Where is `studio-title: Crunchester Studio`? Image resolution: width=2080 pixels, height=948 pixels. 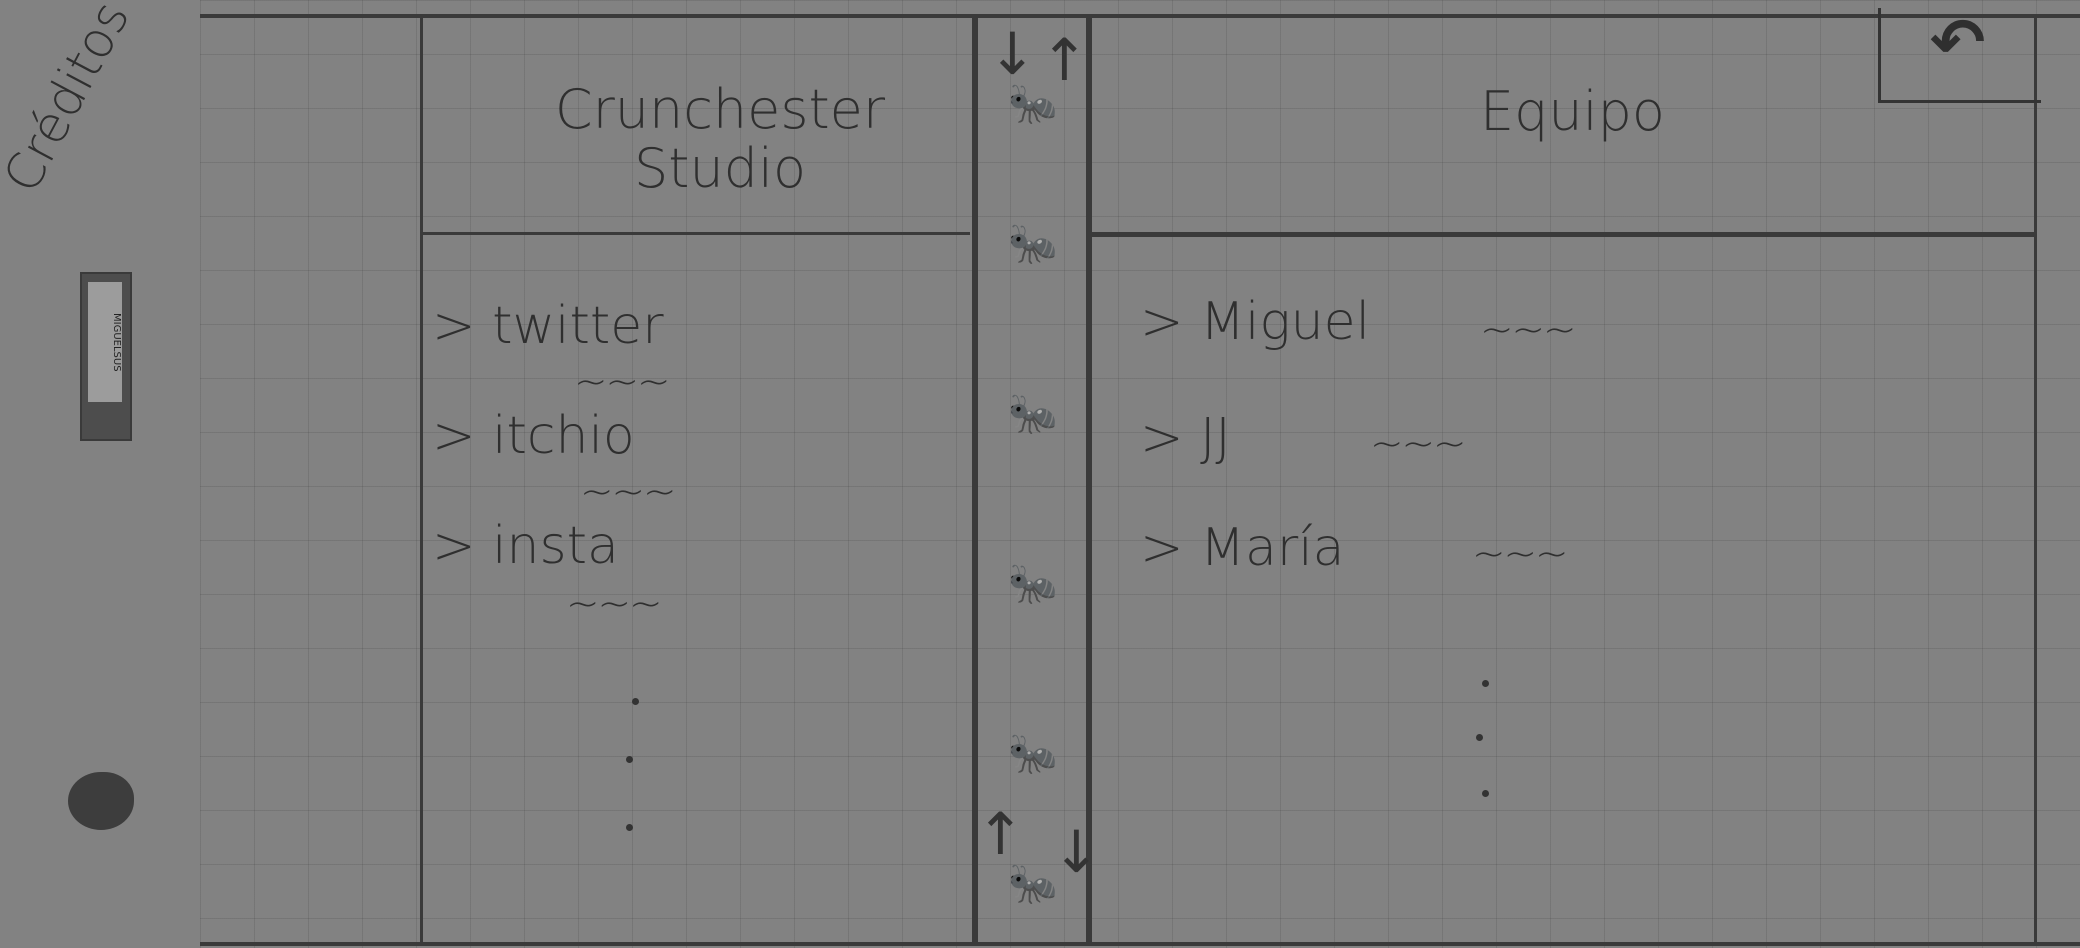 studio-title: Crunchester Studio is located at coordinates (720, 139).